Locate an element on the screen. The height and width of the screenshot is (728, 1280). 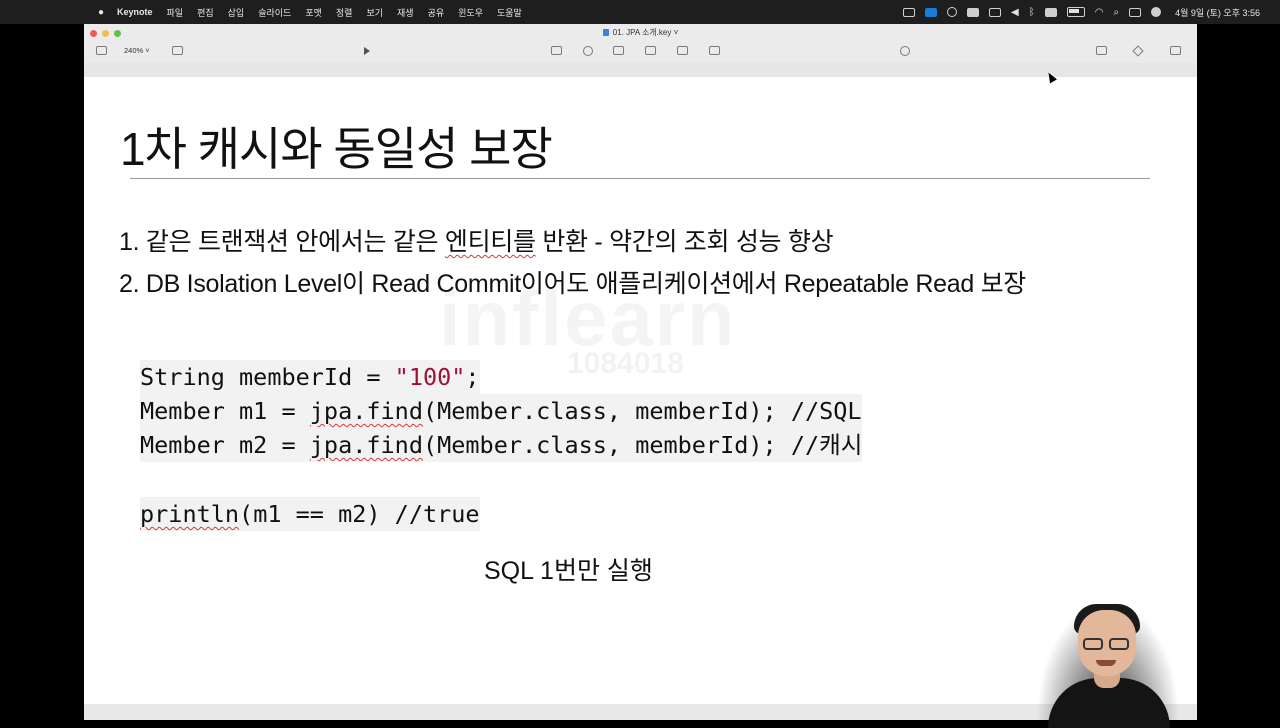
code-function-call: println is located at coordinates (190, 514).